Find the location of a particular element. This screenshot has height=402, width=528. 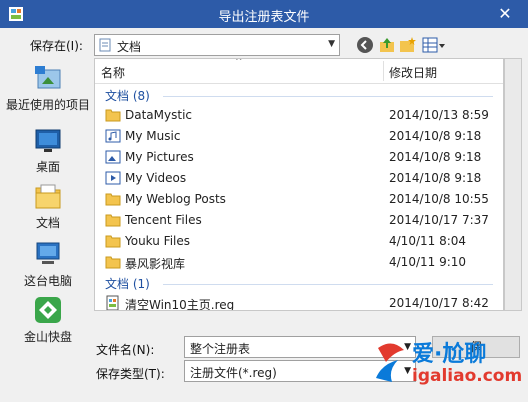

save-in-dropdown: 文档 ▼ is located at coordinates (217, 45).